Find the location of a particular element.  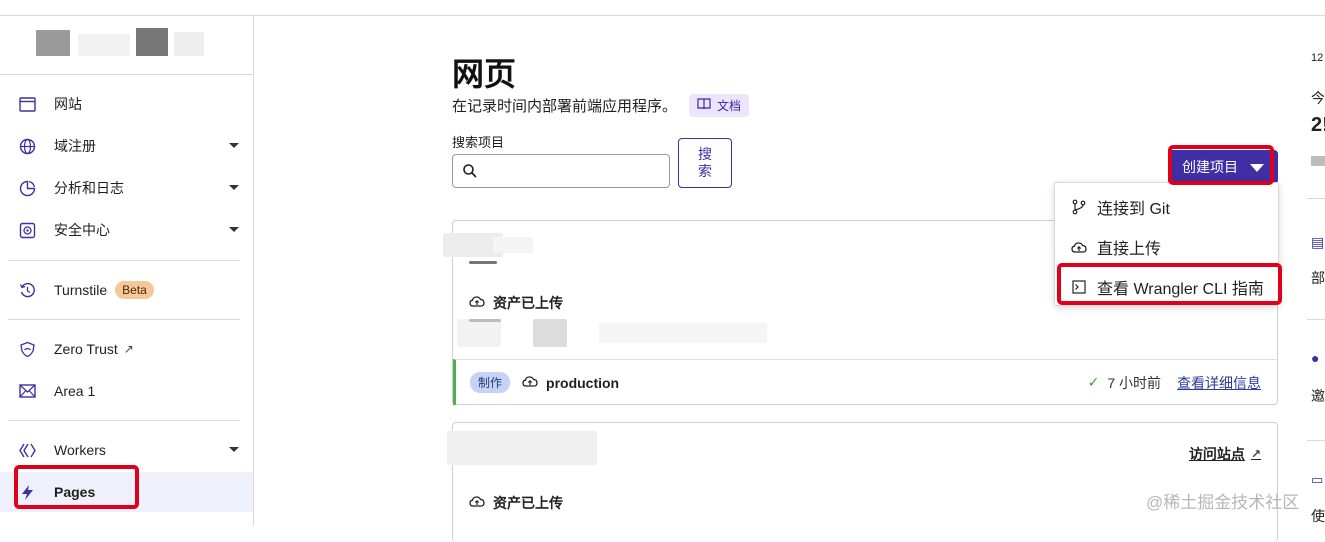

menu-item-label: 连接到 Git is located at coordinates (1133, 209).